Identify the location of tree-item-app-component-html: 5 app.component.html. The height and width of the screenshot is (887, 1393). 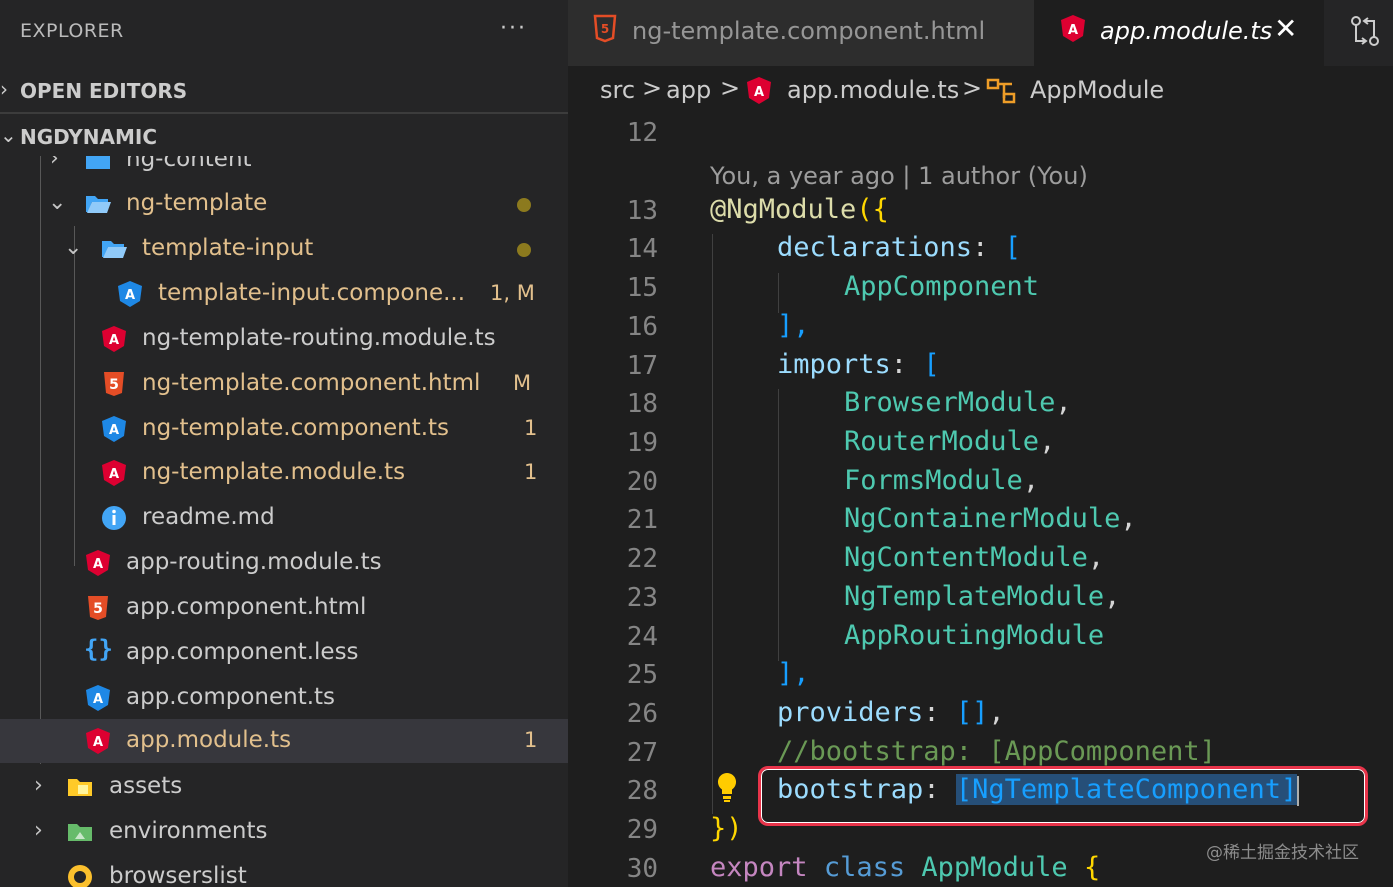
(284, 608).